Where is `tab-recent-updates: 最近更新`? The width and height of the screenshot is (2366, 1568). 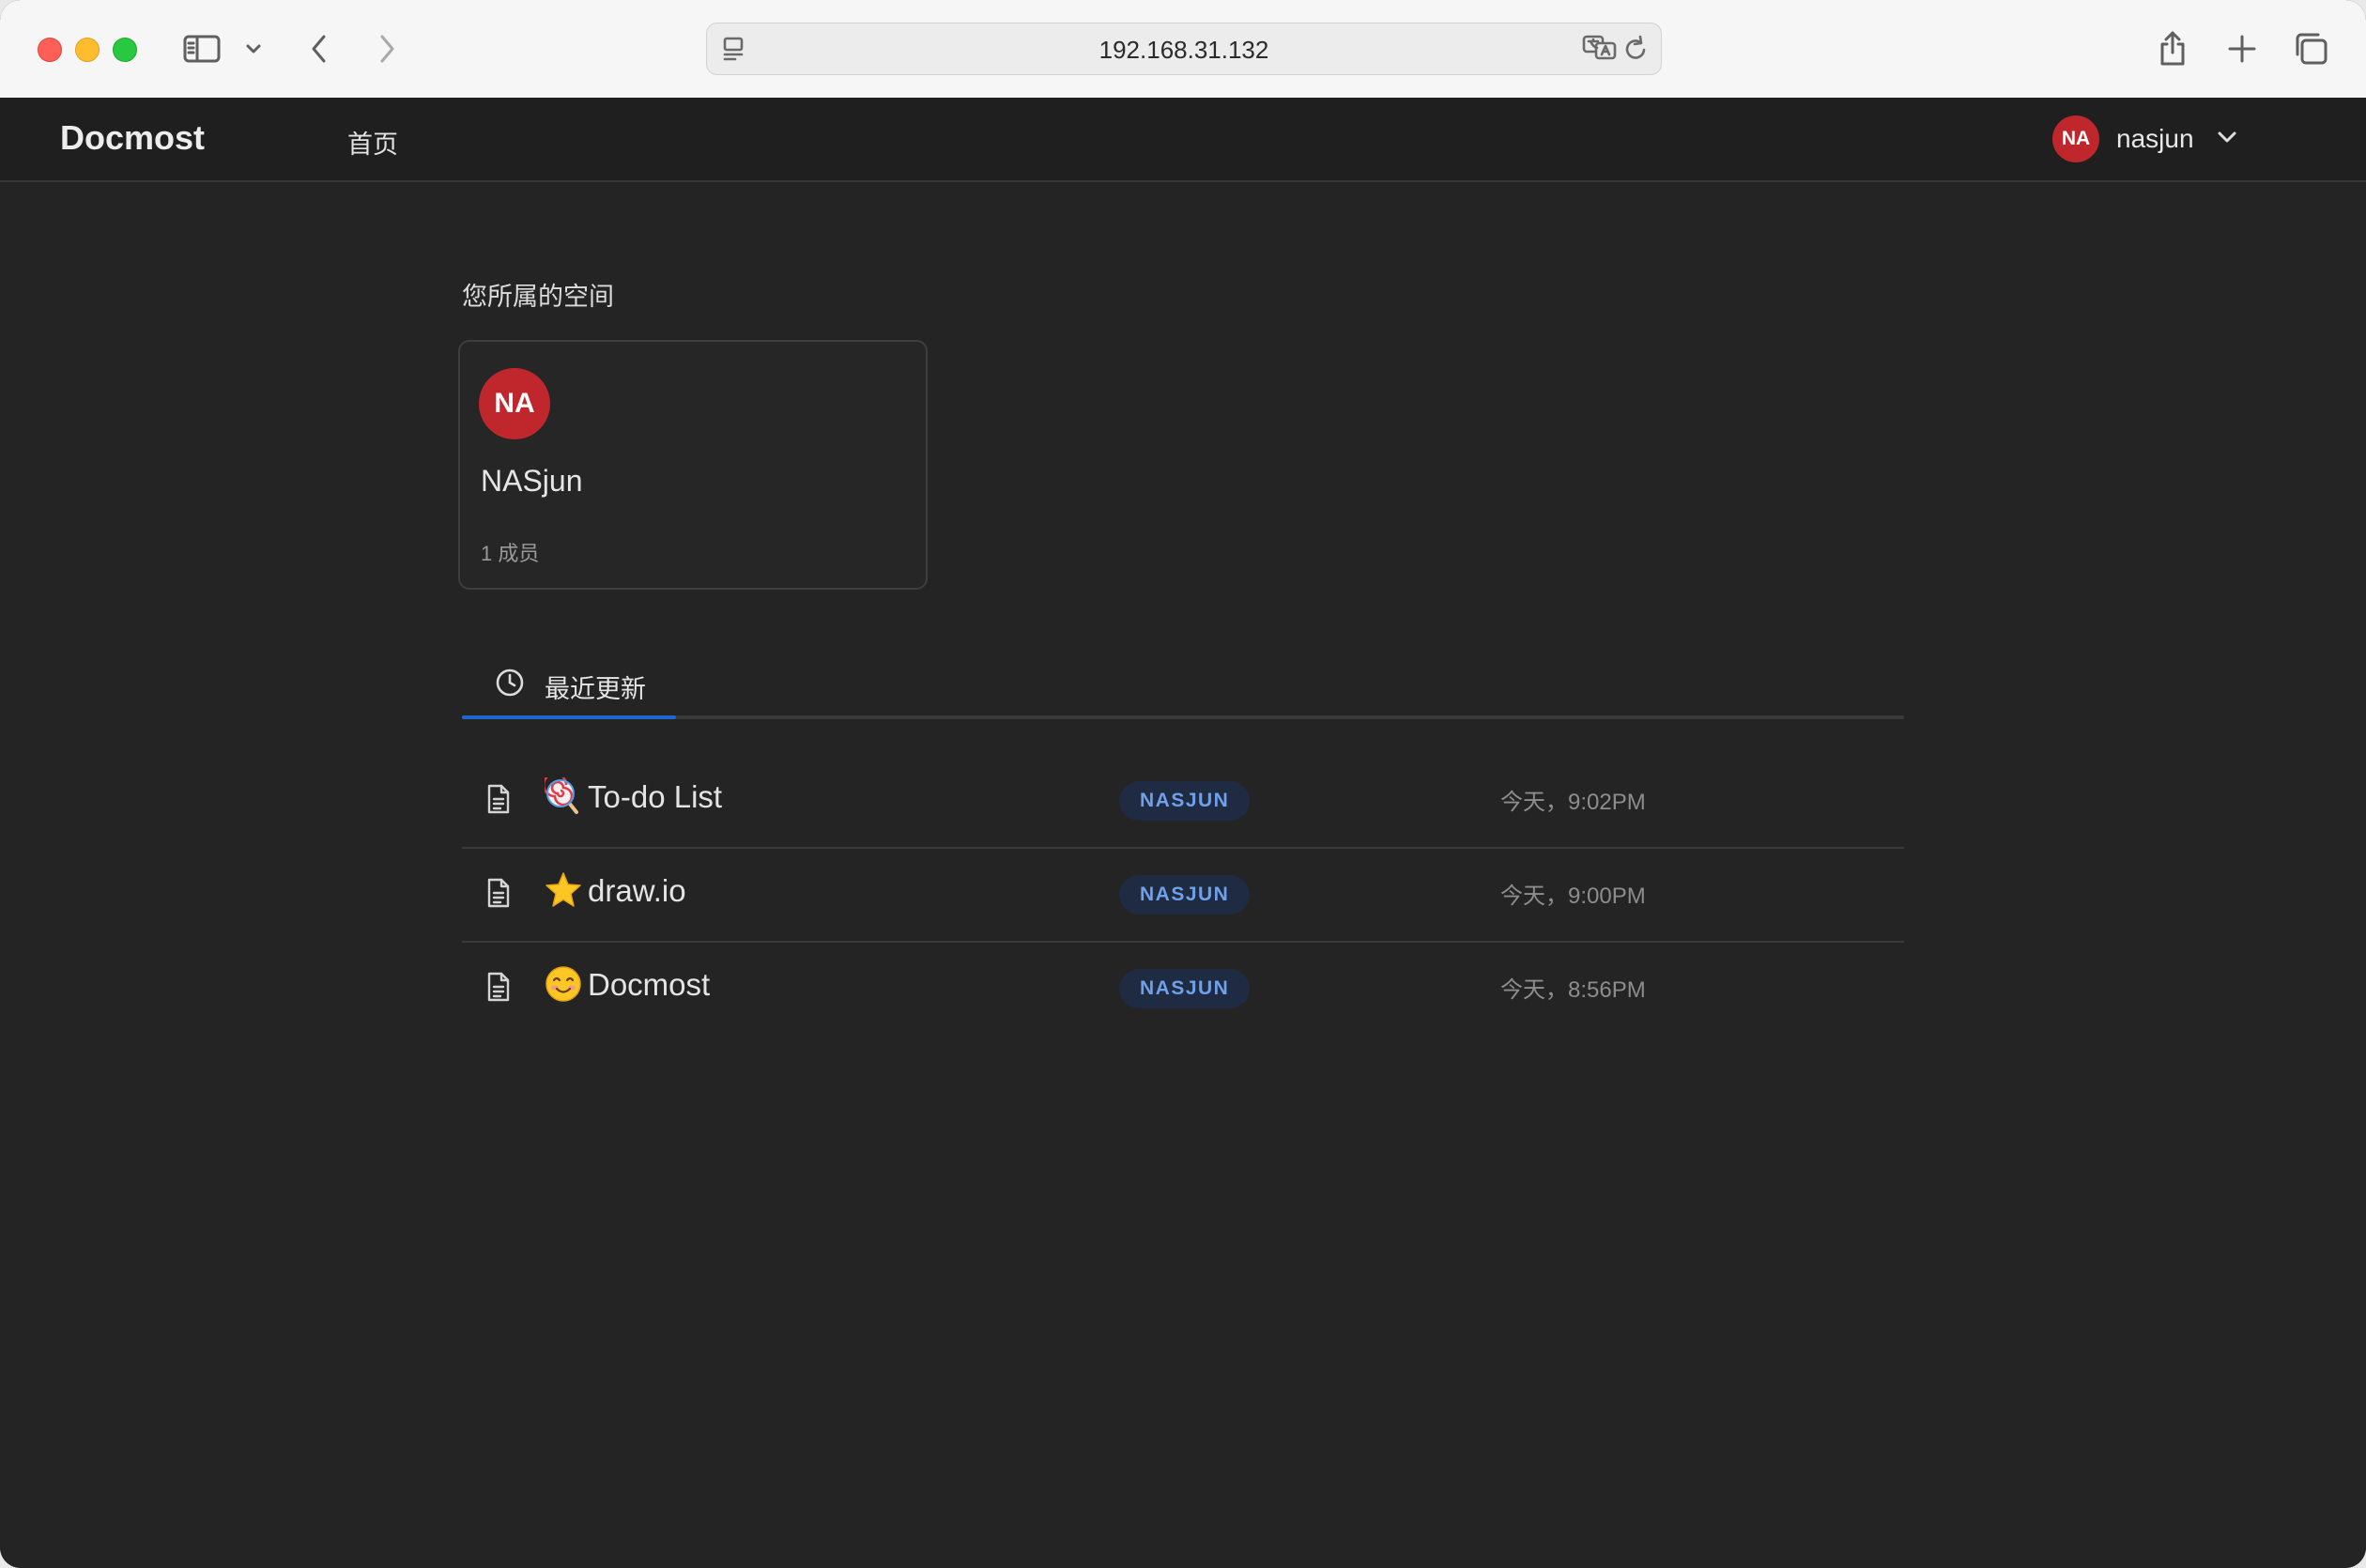
tab-recent-updates: 最近更新 is located at coordinates (569, 686).